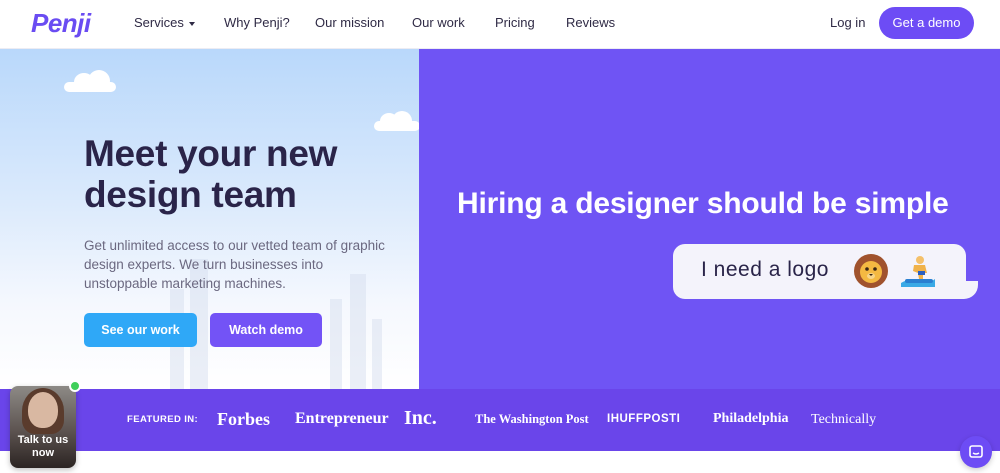 This screenshot has width=1000, height=473. Describe the element at coordinates (211, 174) in the screenshot. I see `hero-title: Meet your new design team` at that location.